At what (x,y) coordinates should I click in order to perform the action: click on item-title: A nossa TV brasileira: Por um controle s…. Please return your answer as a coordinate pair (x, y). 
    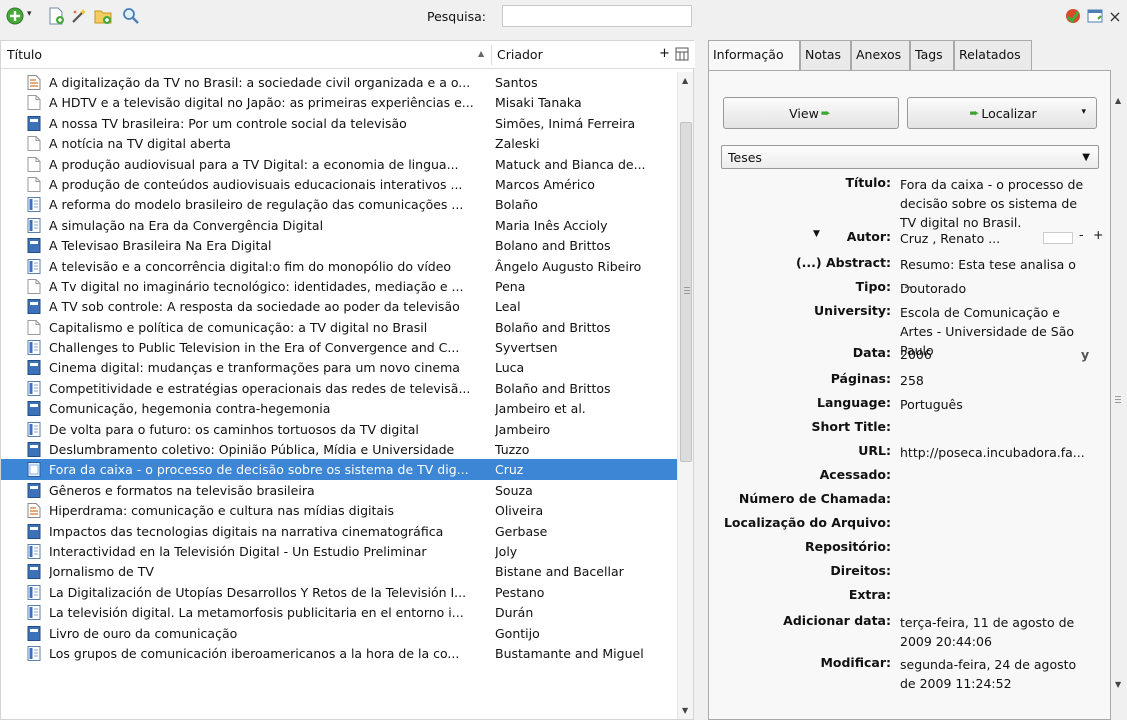
    Looking at the image, I should click on (228, 123).